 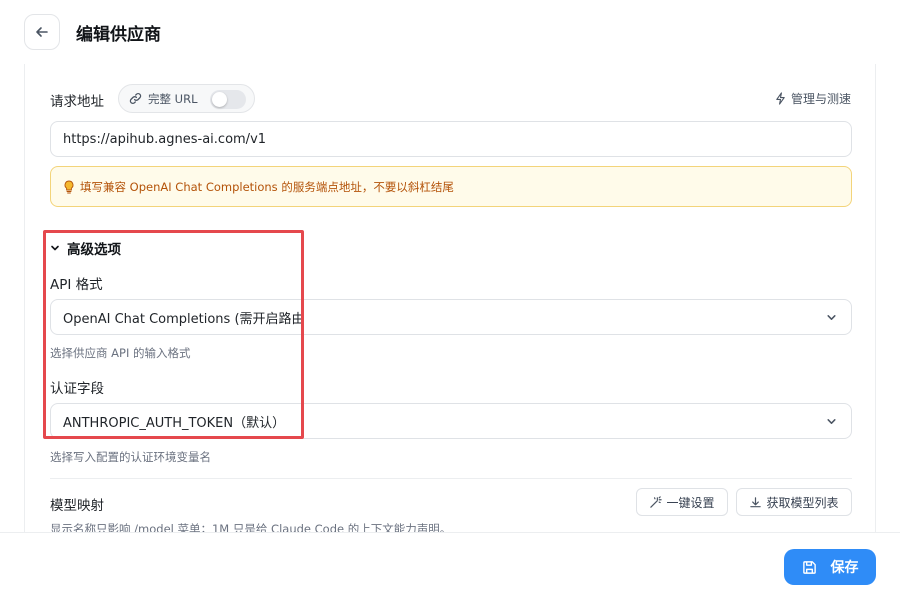 I want to click on auth-field-hint: 选择写入配置的认证环境变量名, so click(x=130, y=457).